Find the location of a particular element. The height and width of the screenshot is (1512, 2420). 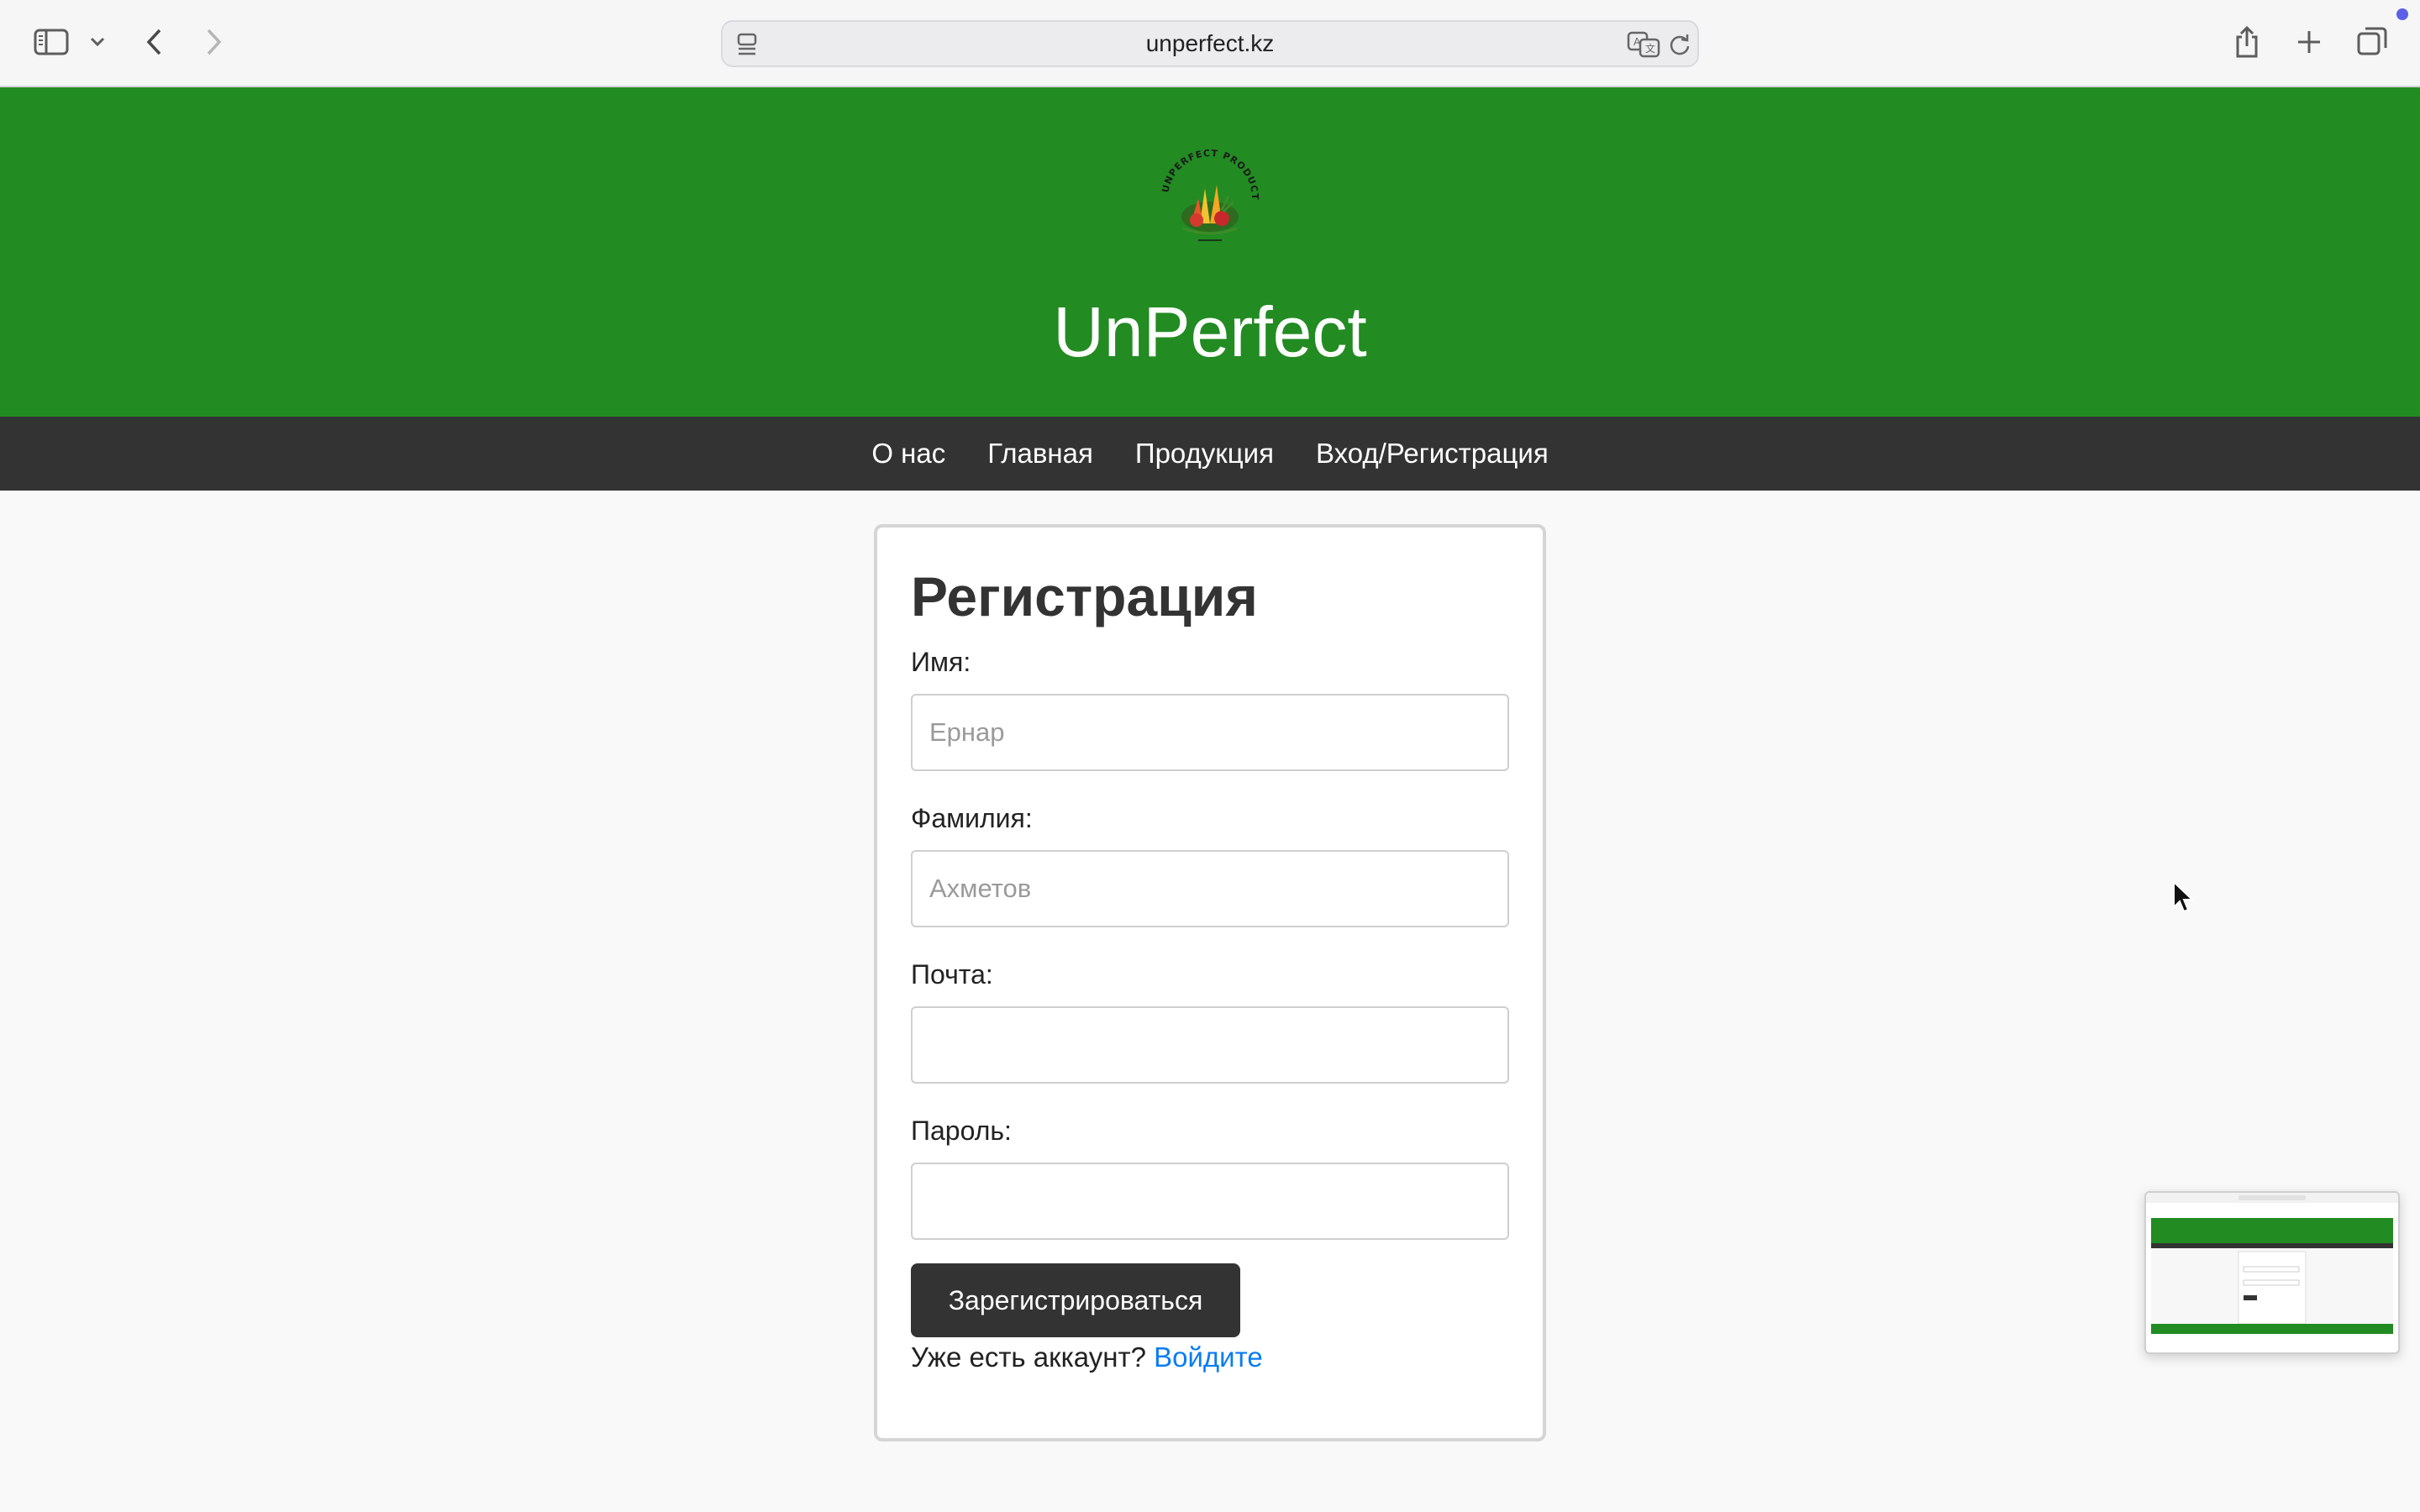

back-icon is located at coordinates (153, 42).